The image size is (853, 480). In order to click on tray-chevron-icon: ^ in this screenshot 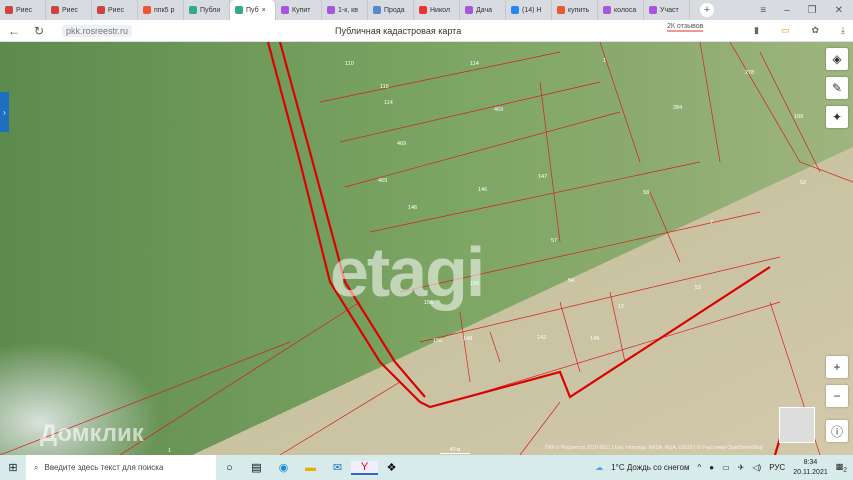, I will do `click(699, 467)`.